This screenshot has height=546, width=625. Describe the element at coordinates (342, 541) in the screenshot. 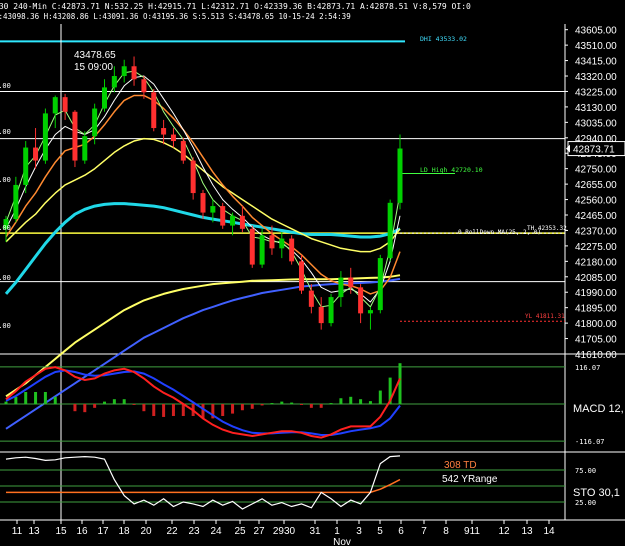

I see `month-label: Nov` at that location.